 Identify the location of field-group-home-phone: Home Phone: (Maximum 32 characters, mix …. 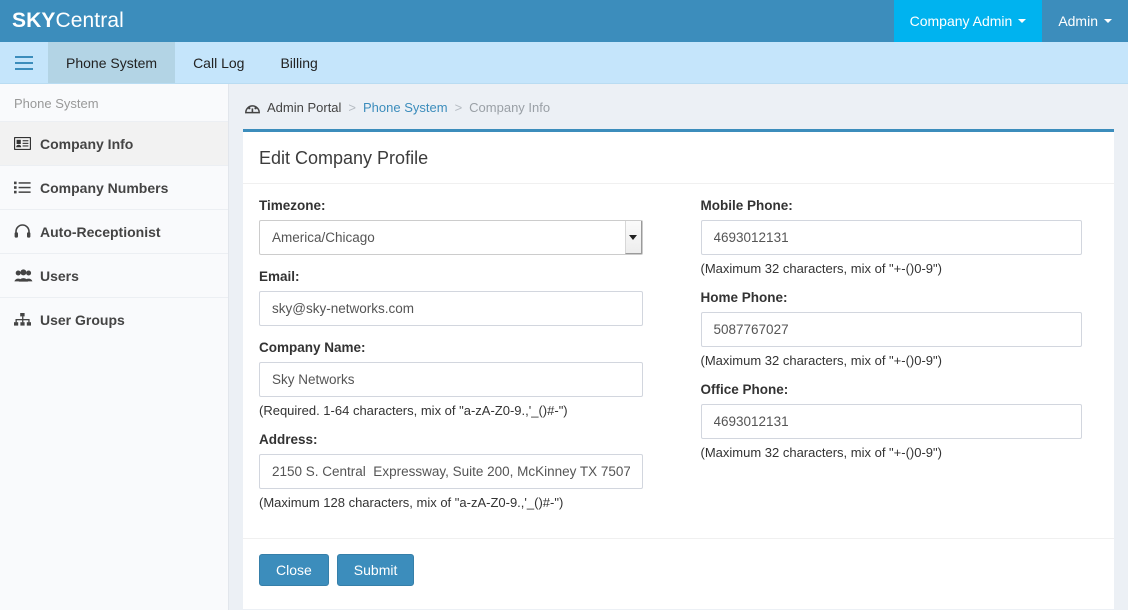
(891, 329).